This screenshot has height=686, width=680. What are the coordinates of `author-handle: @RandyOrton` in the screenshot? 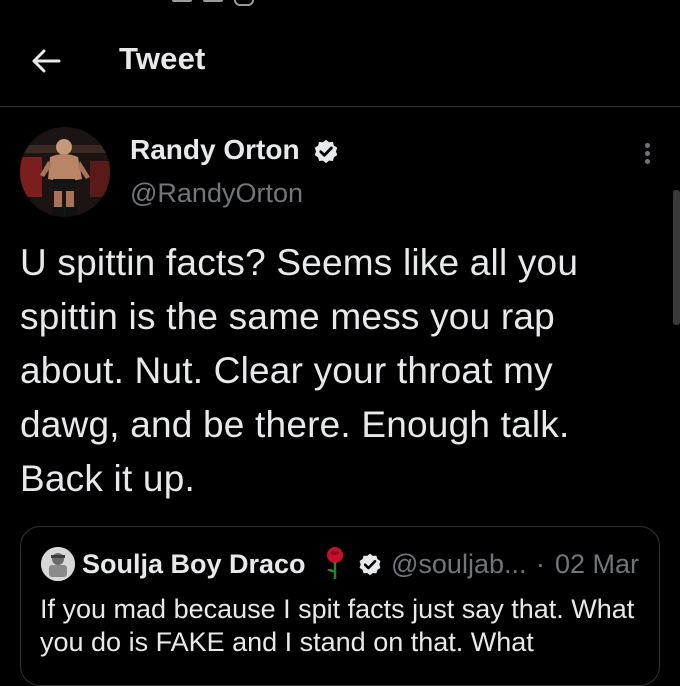 It's located at (216, 193).